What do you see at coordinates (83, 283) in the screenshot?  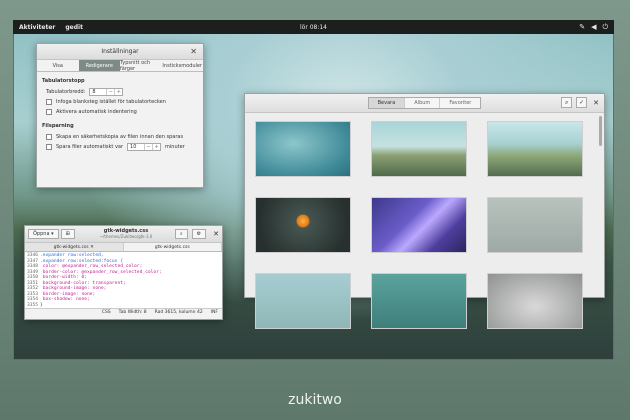 I see `line-text: background-color: transparent;` at bounding box center [83, 283].